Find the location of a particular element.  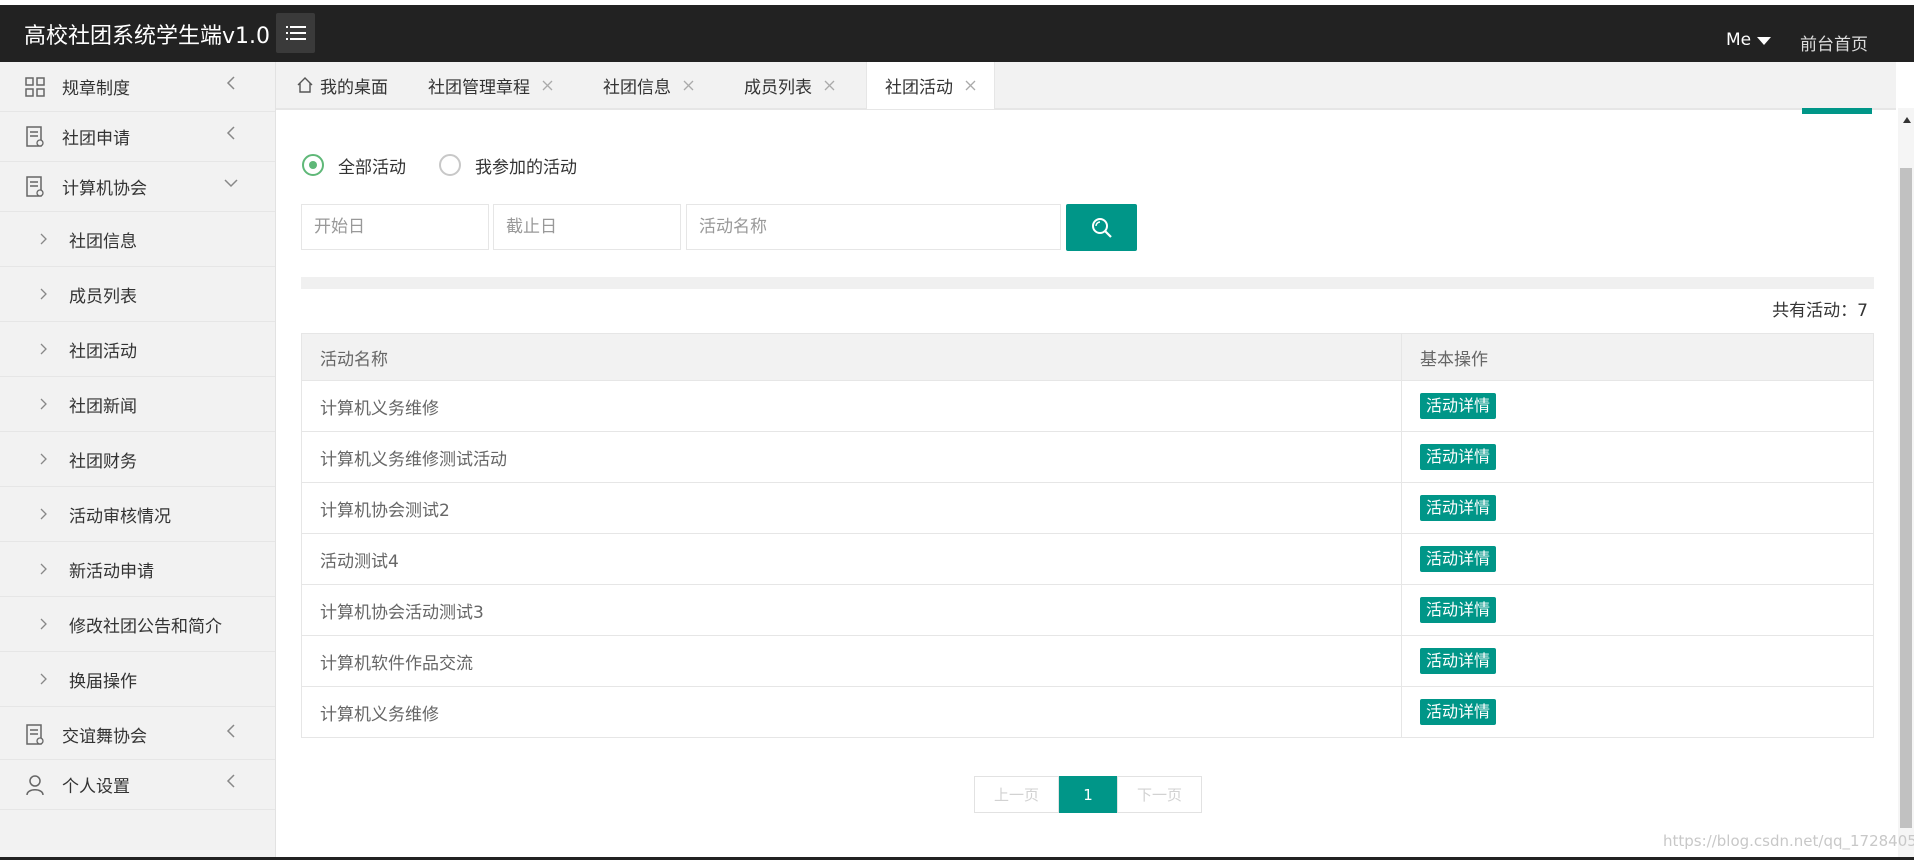

tab-club-info: 社团信息 is located at coordinates (648, 85).